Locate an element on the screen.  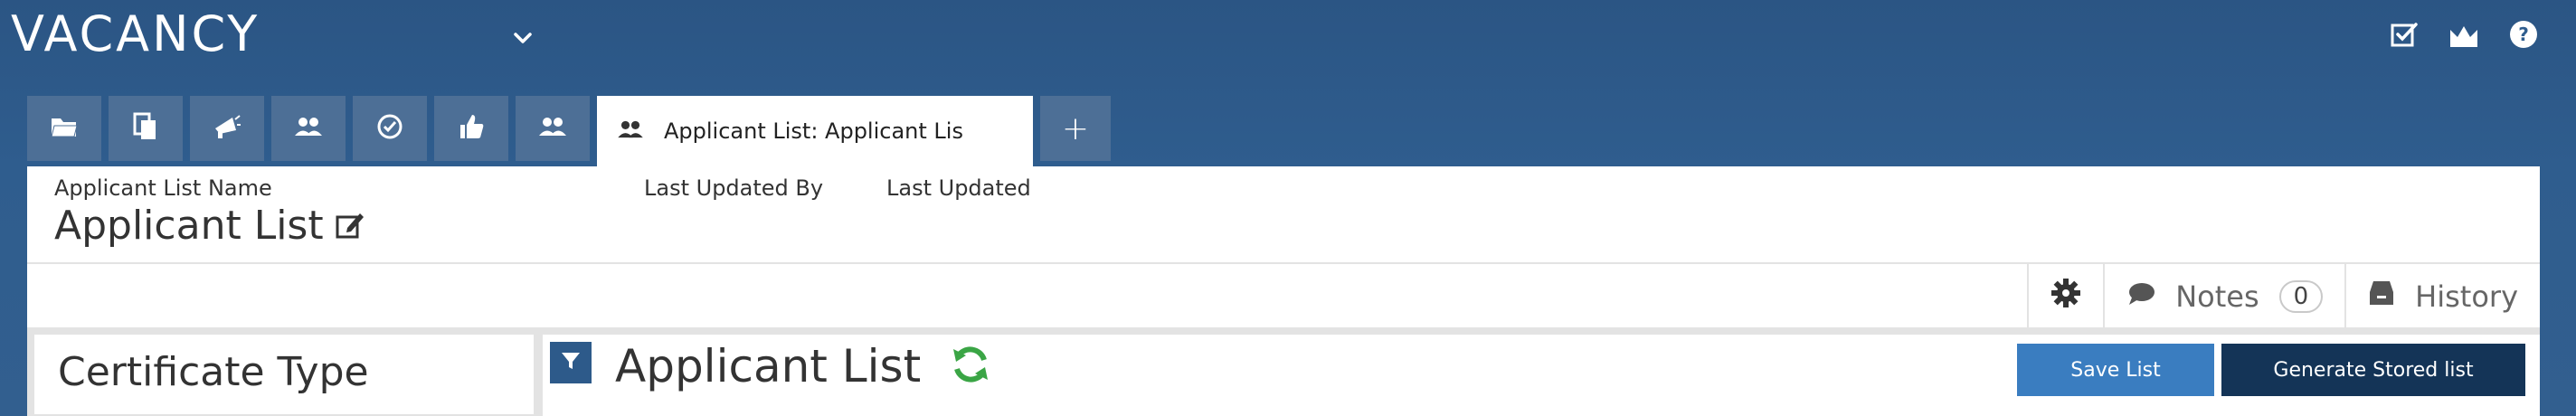
history-label: History is located at coordinates (2467, 297).